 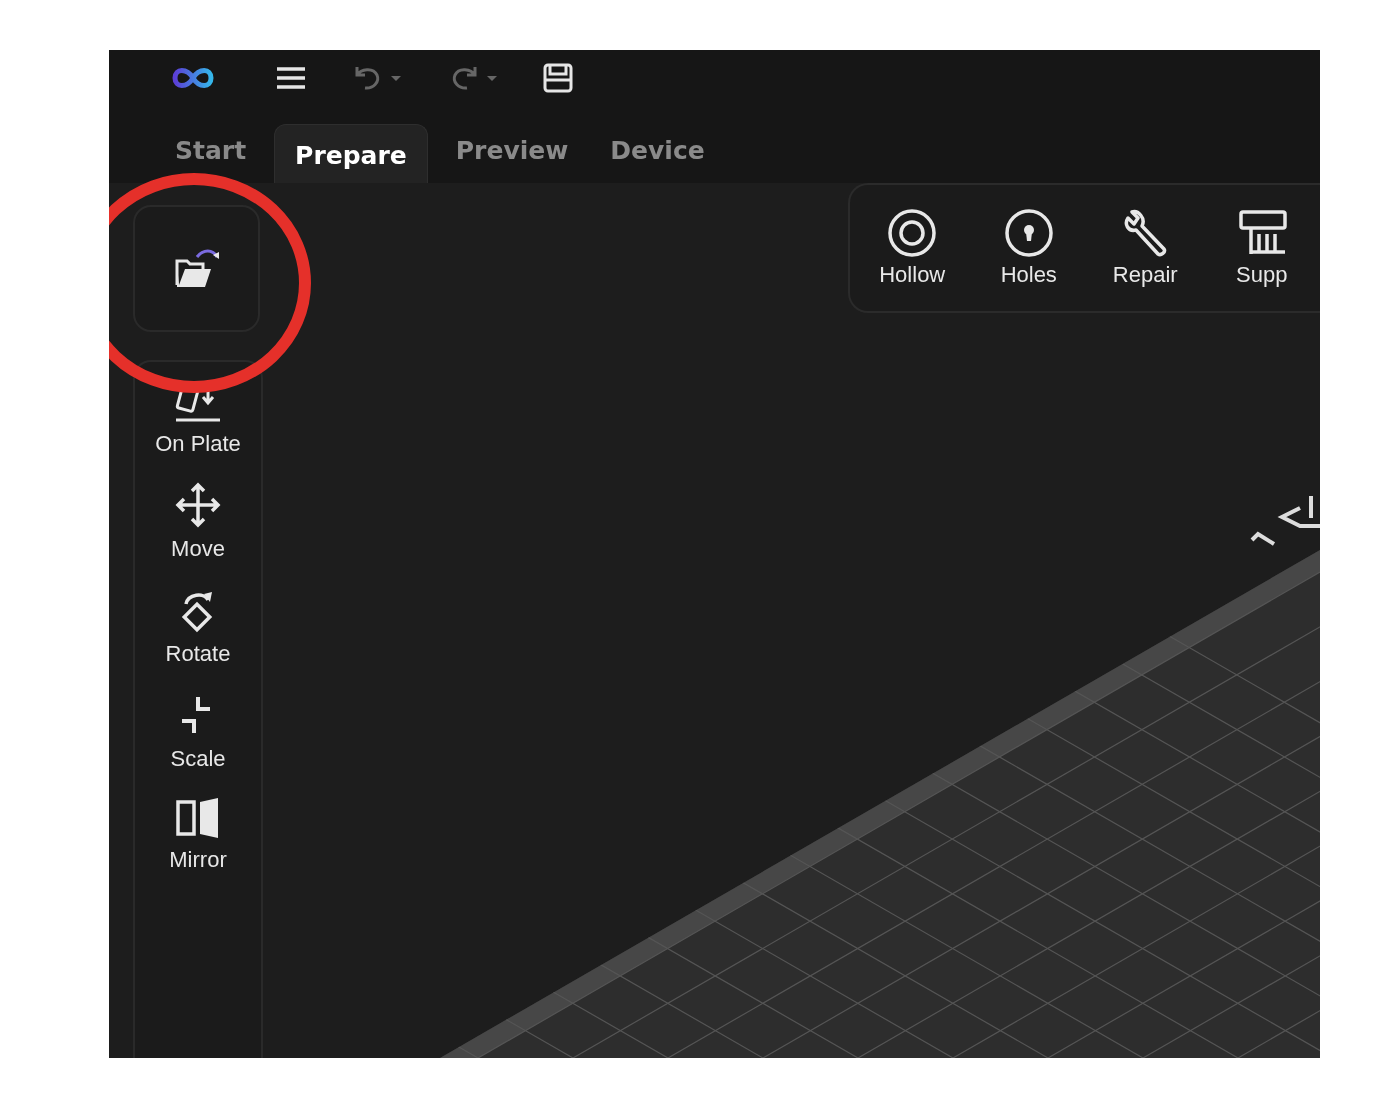 I want to click on tool-button: Holes, so click(x=1028, y=248).